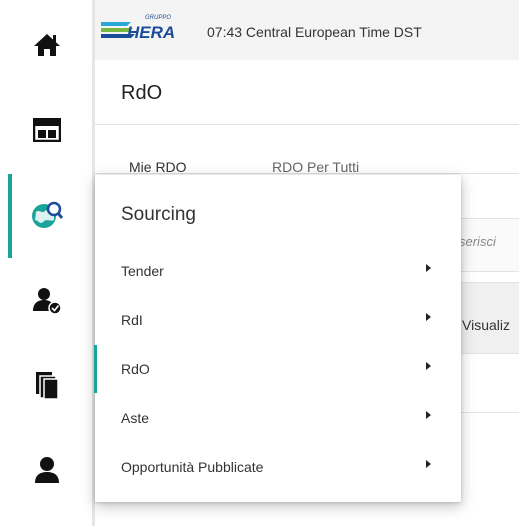 The width and height of the screenshot is (519, 526). I want to click on svg-text: GRUPPO, so click(158, 18).